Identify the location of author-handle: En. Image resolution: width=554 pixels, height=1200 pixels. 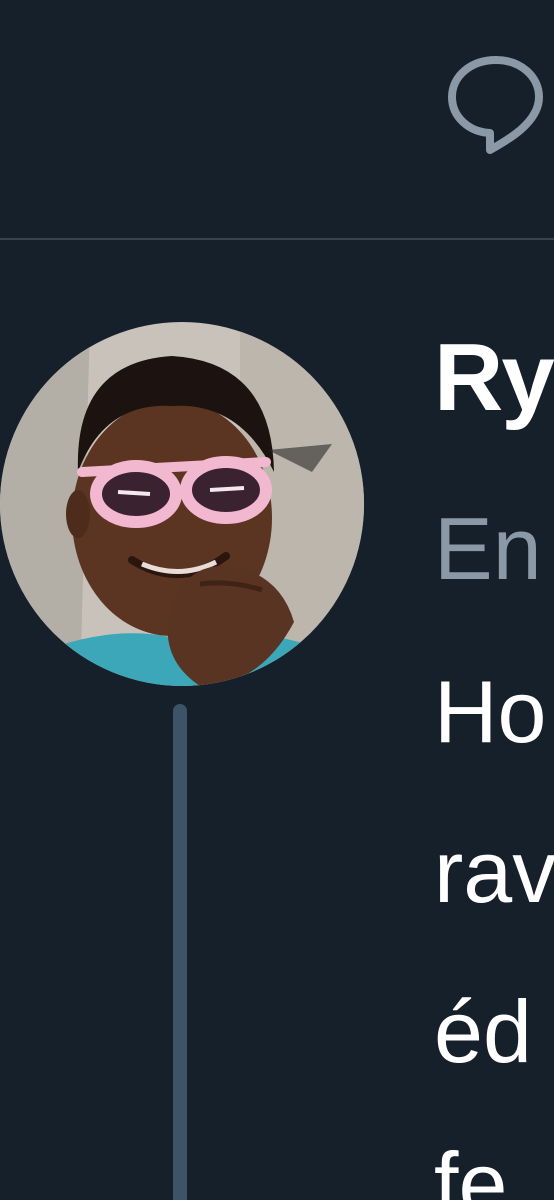
(488, 549).